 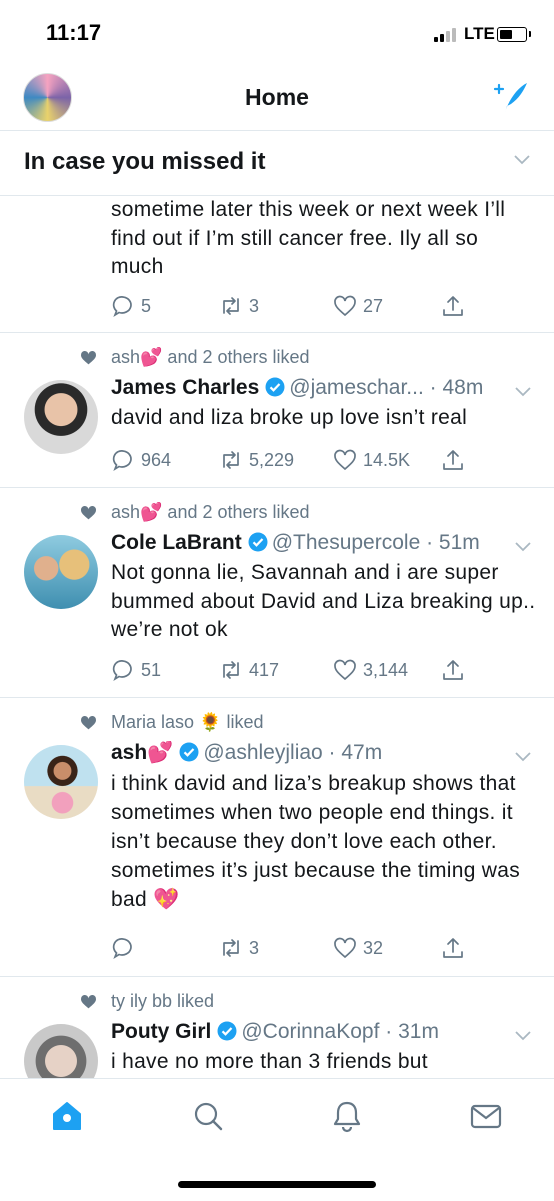 I want to click on author-meta: @ashleyjliao · 47m, so click(x=293, y=752).